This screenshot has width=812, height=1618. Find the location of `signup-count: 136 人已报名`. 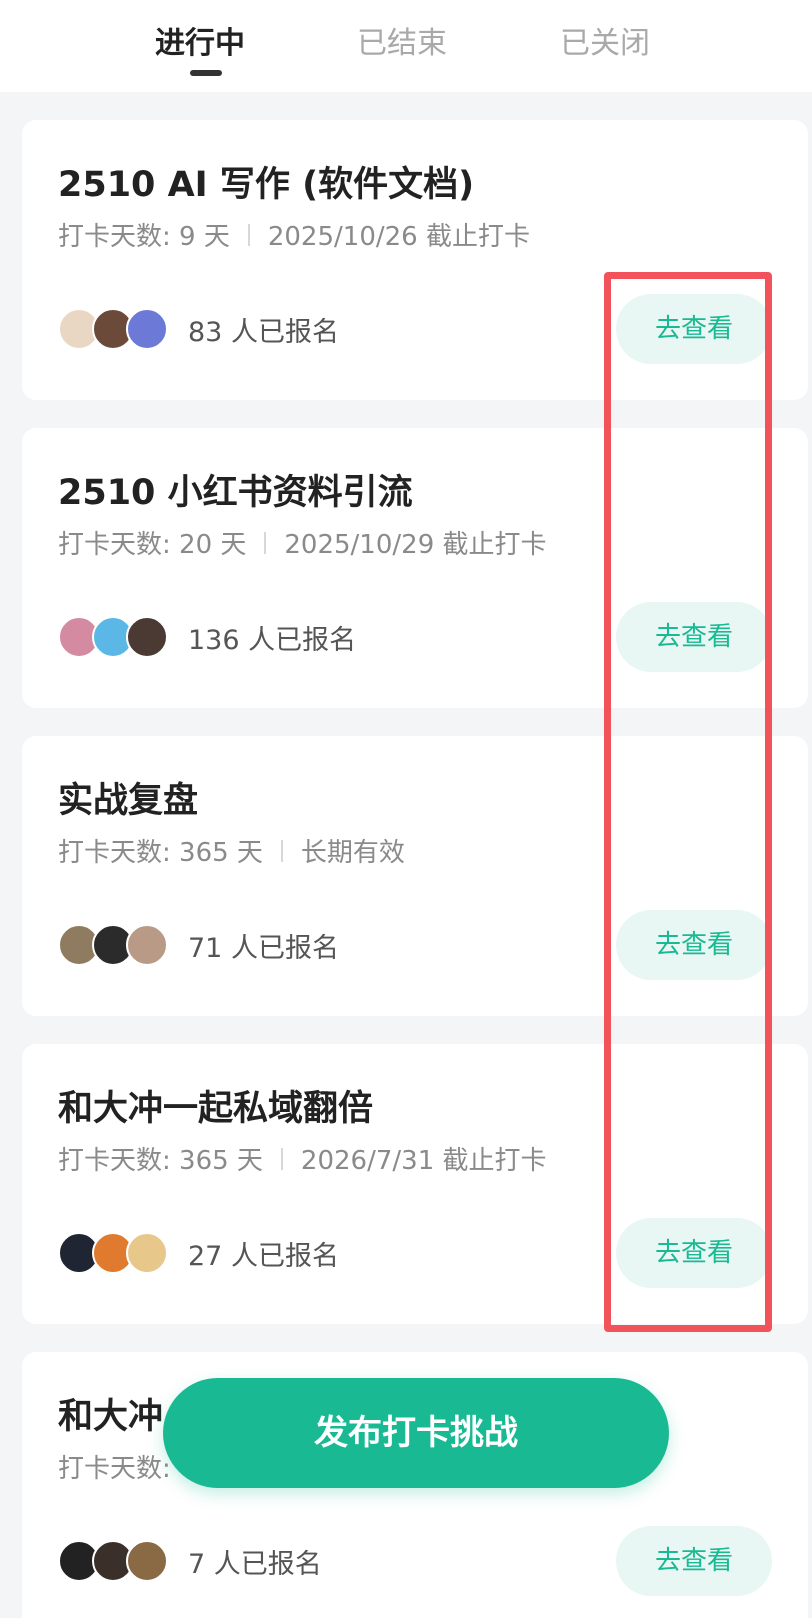

signup-count: 136 人已报名 is located at coordinates (272, 640).